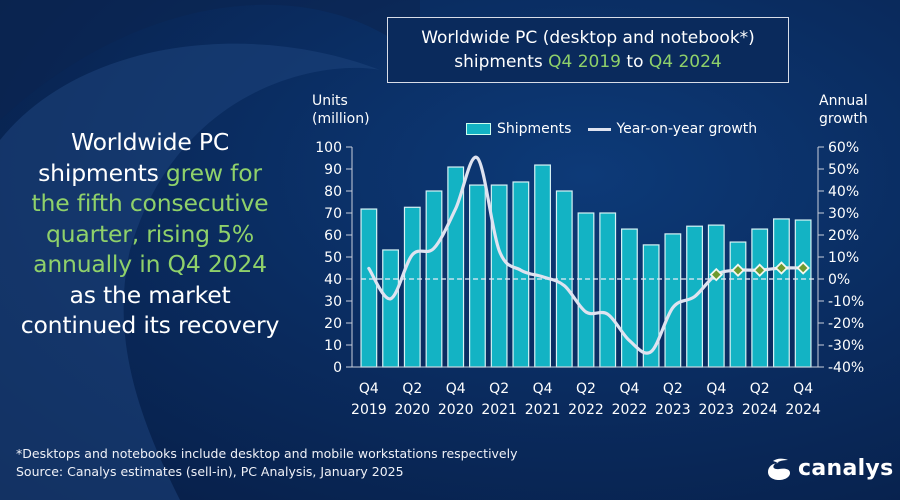 This screenshot has height=500, width=900. I want to click on left-tick-label: 100, so click(328, 148).